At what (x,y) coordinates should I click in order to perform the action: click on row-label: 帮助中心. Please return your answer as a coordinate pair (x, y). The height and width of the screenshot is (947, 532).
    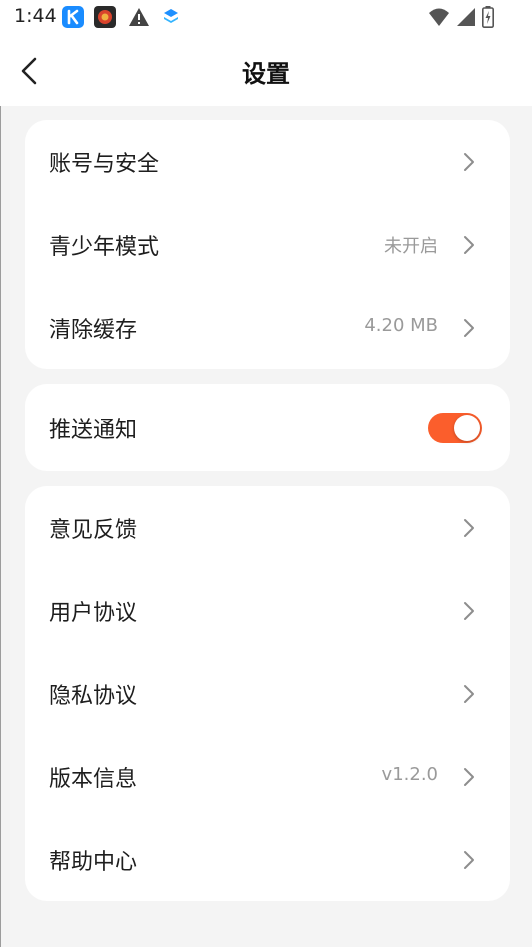
    Looking at the image, I should click on (93, 862).